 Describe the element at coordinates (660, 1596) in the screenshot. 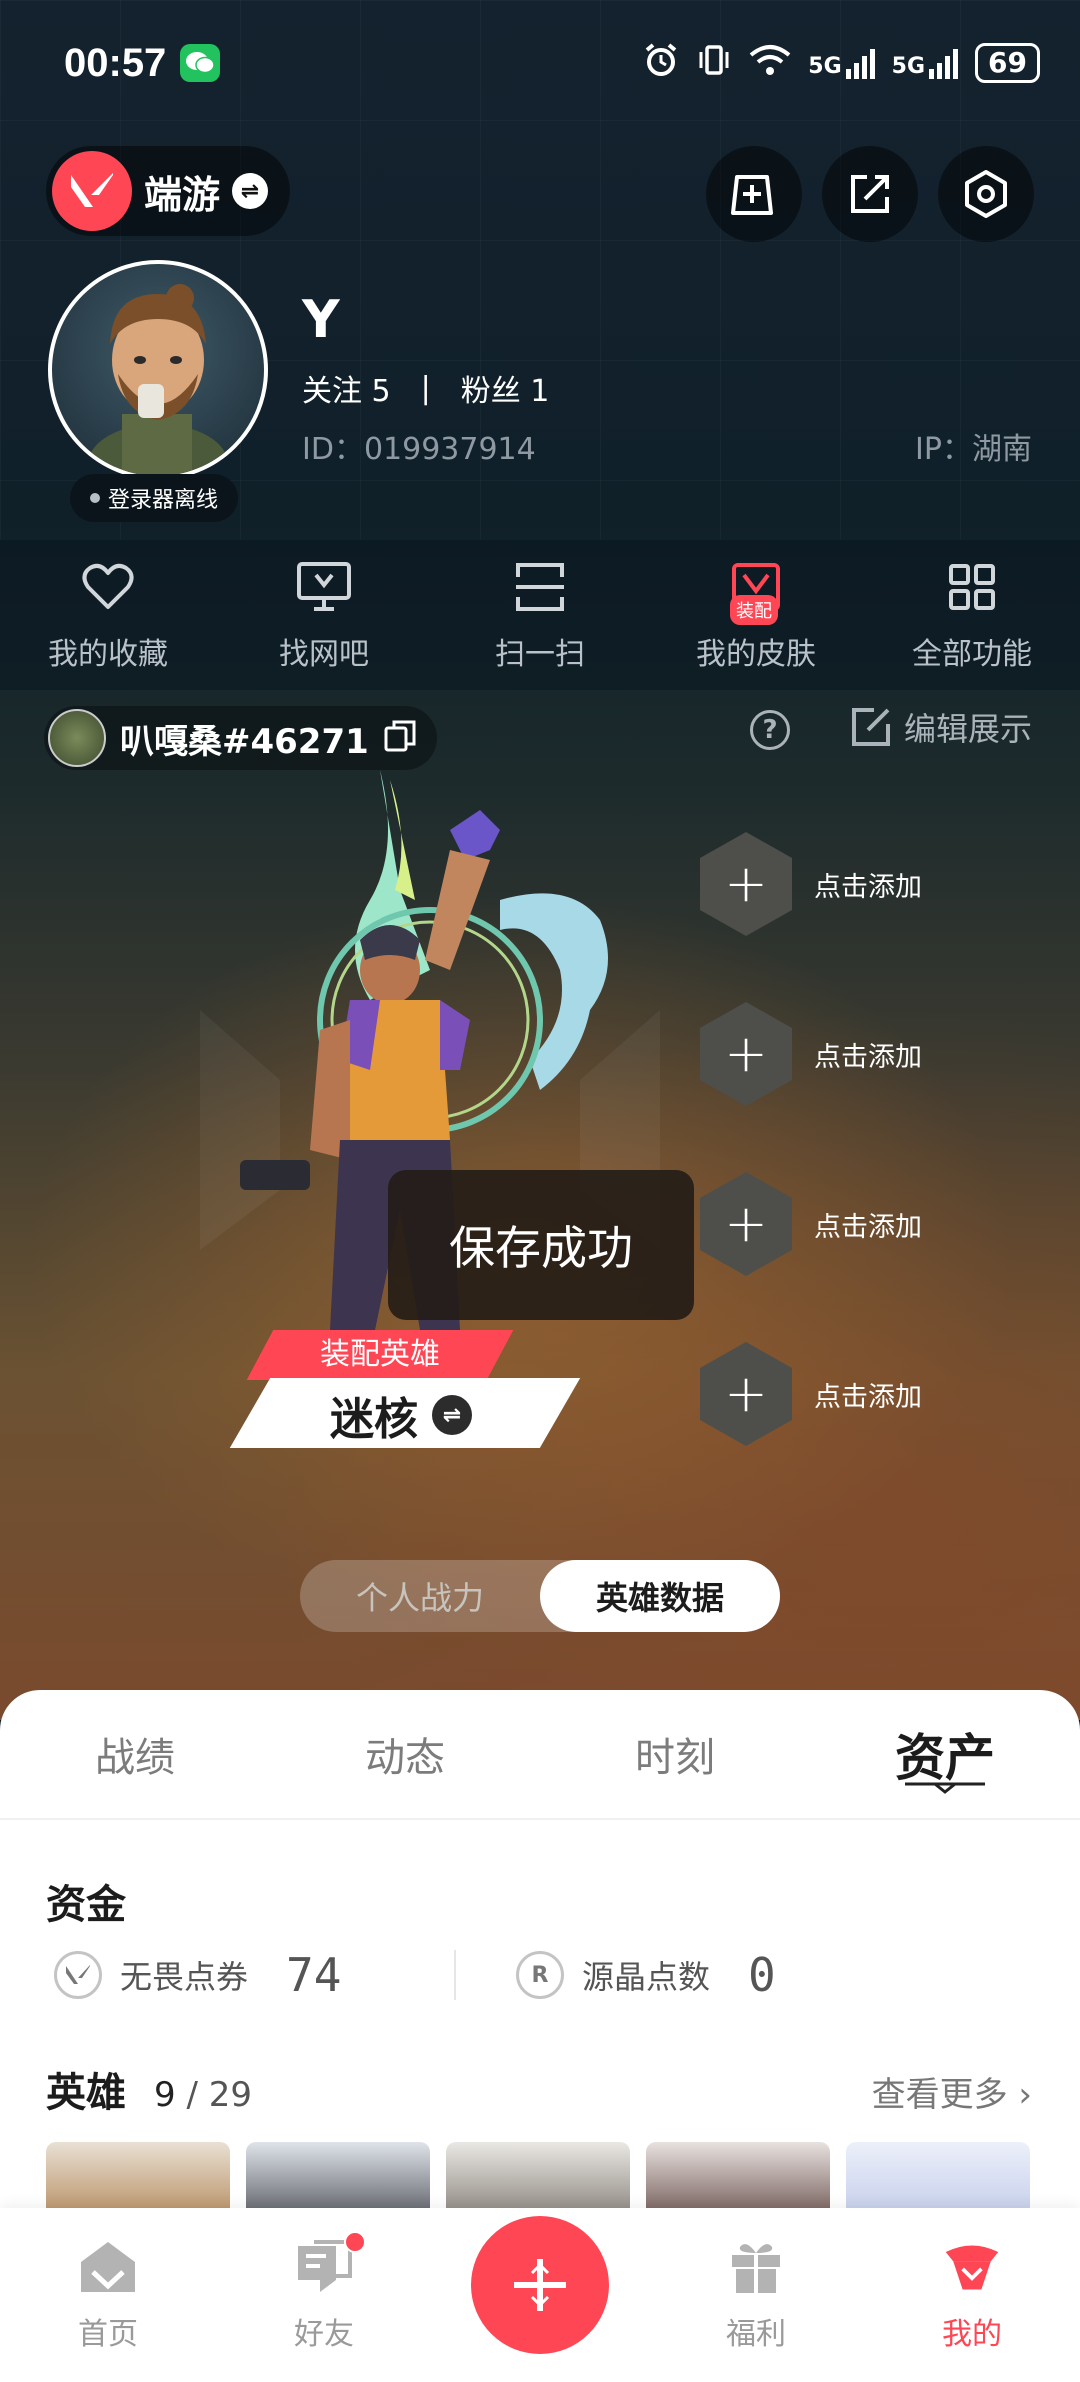

I see `toggle-hero-data: 英雄数据` at that location.